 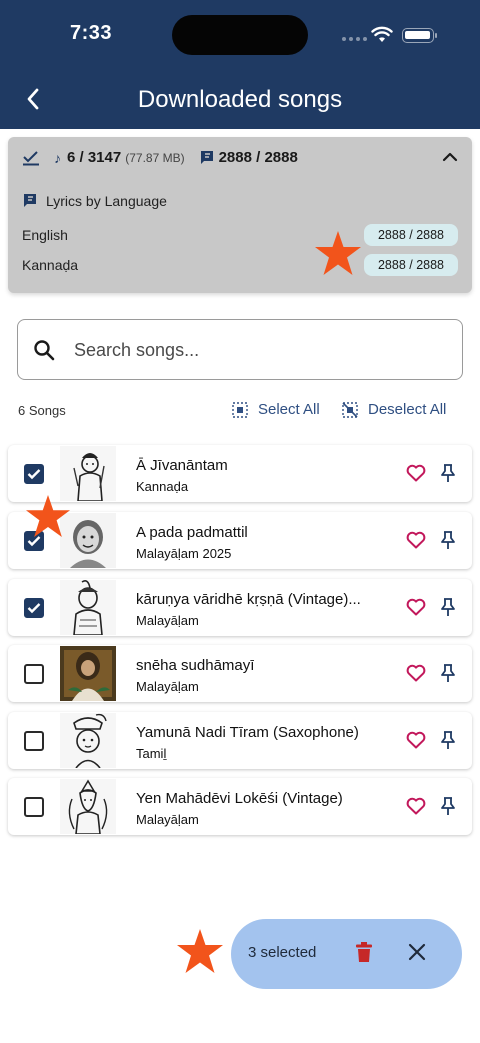 I want to click on song-title: Ā Jīvanāntam, so click(x=182, y=465).